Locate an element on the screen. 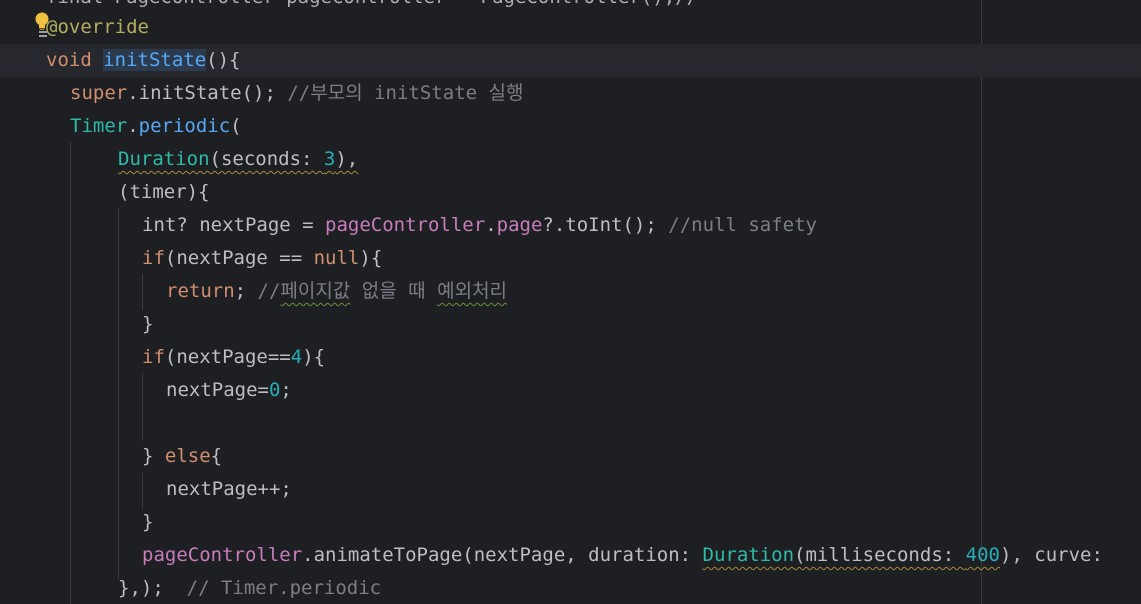 The width and height of the screenshot is (1141, 604). code-cond: (nextPage == is located at coordinates (239, 258).